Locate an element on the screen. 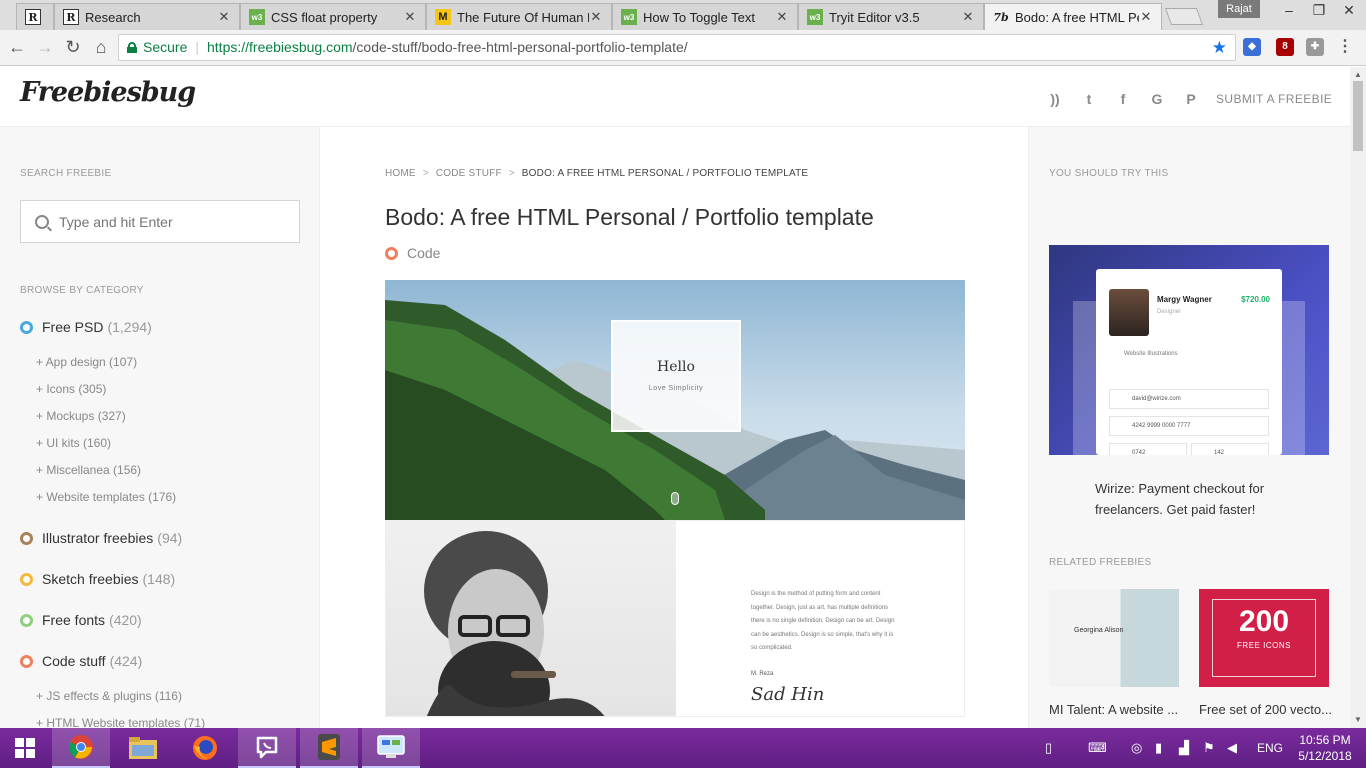 The height and width of the screenshot is (768, 1366). firefox-taskbar-icon is located at coordinates (205, 748).